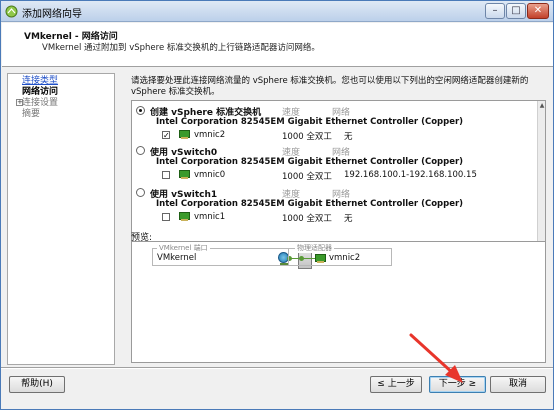  Describe the element at coordinates (166, 217) in the screenshot. I see `nic-checkbox-vmnic1` at that location.